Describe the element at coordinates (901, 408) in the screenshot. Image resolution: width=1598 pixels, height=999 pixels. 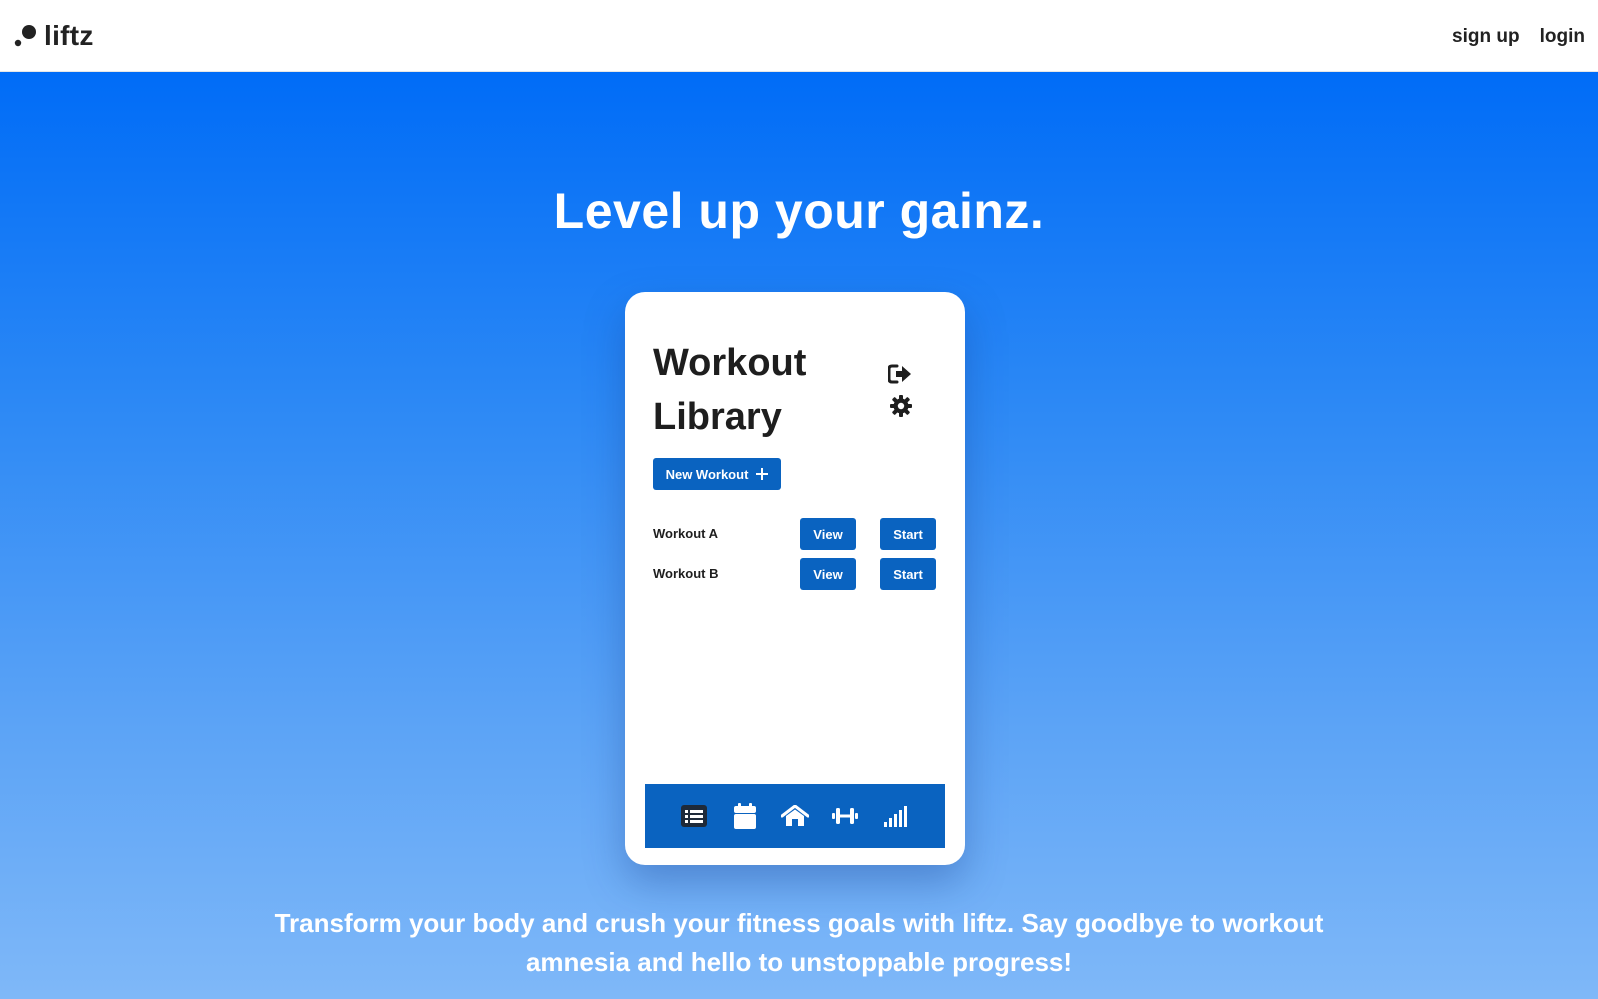
I see `gear-icon` at that location.